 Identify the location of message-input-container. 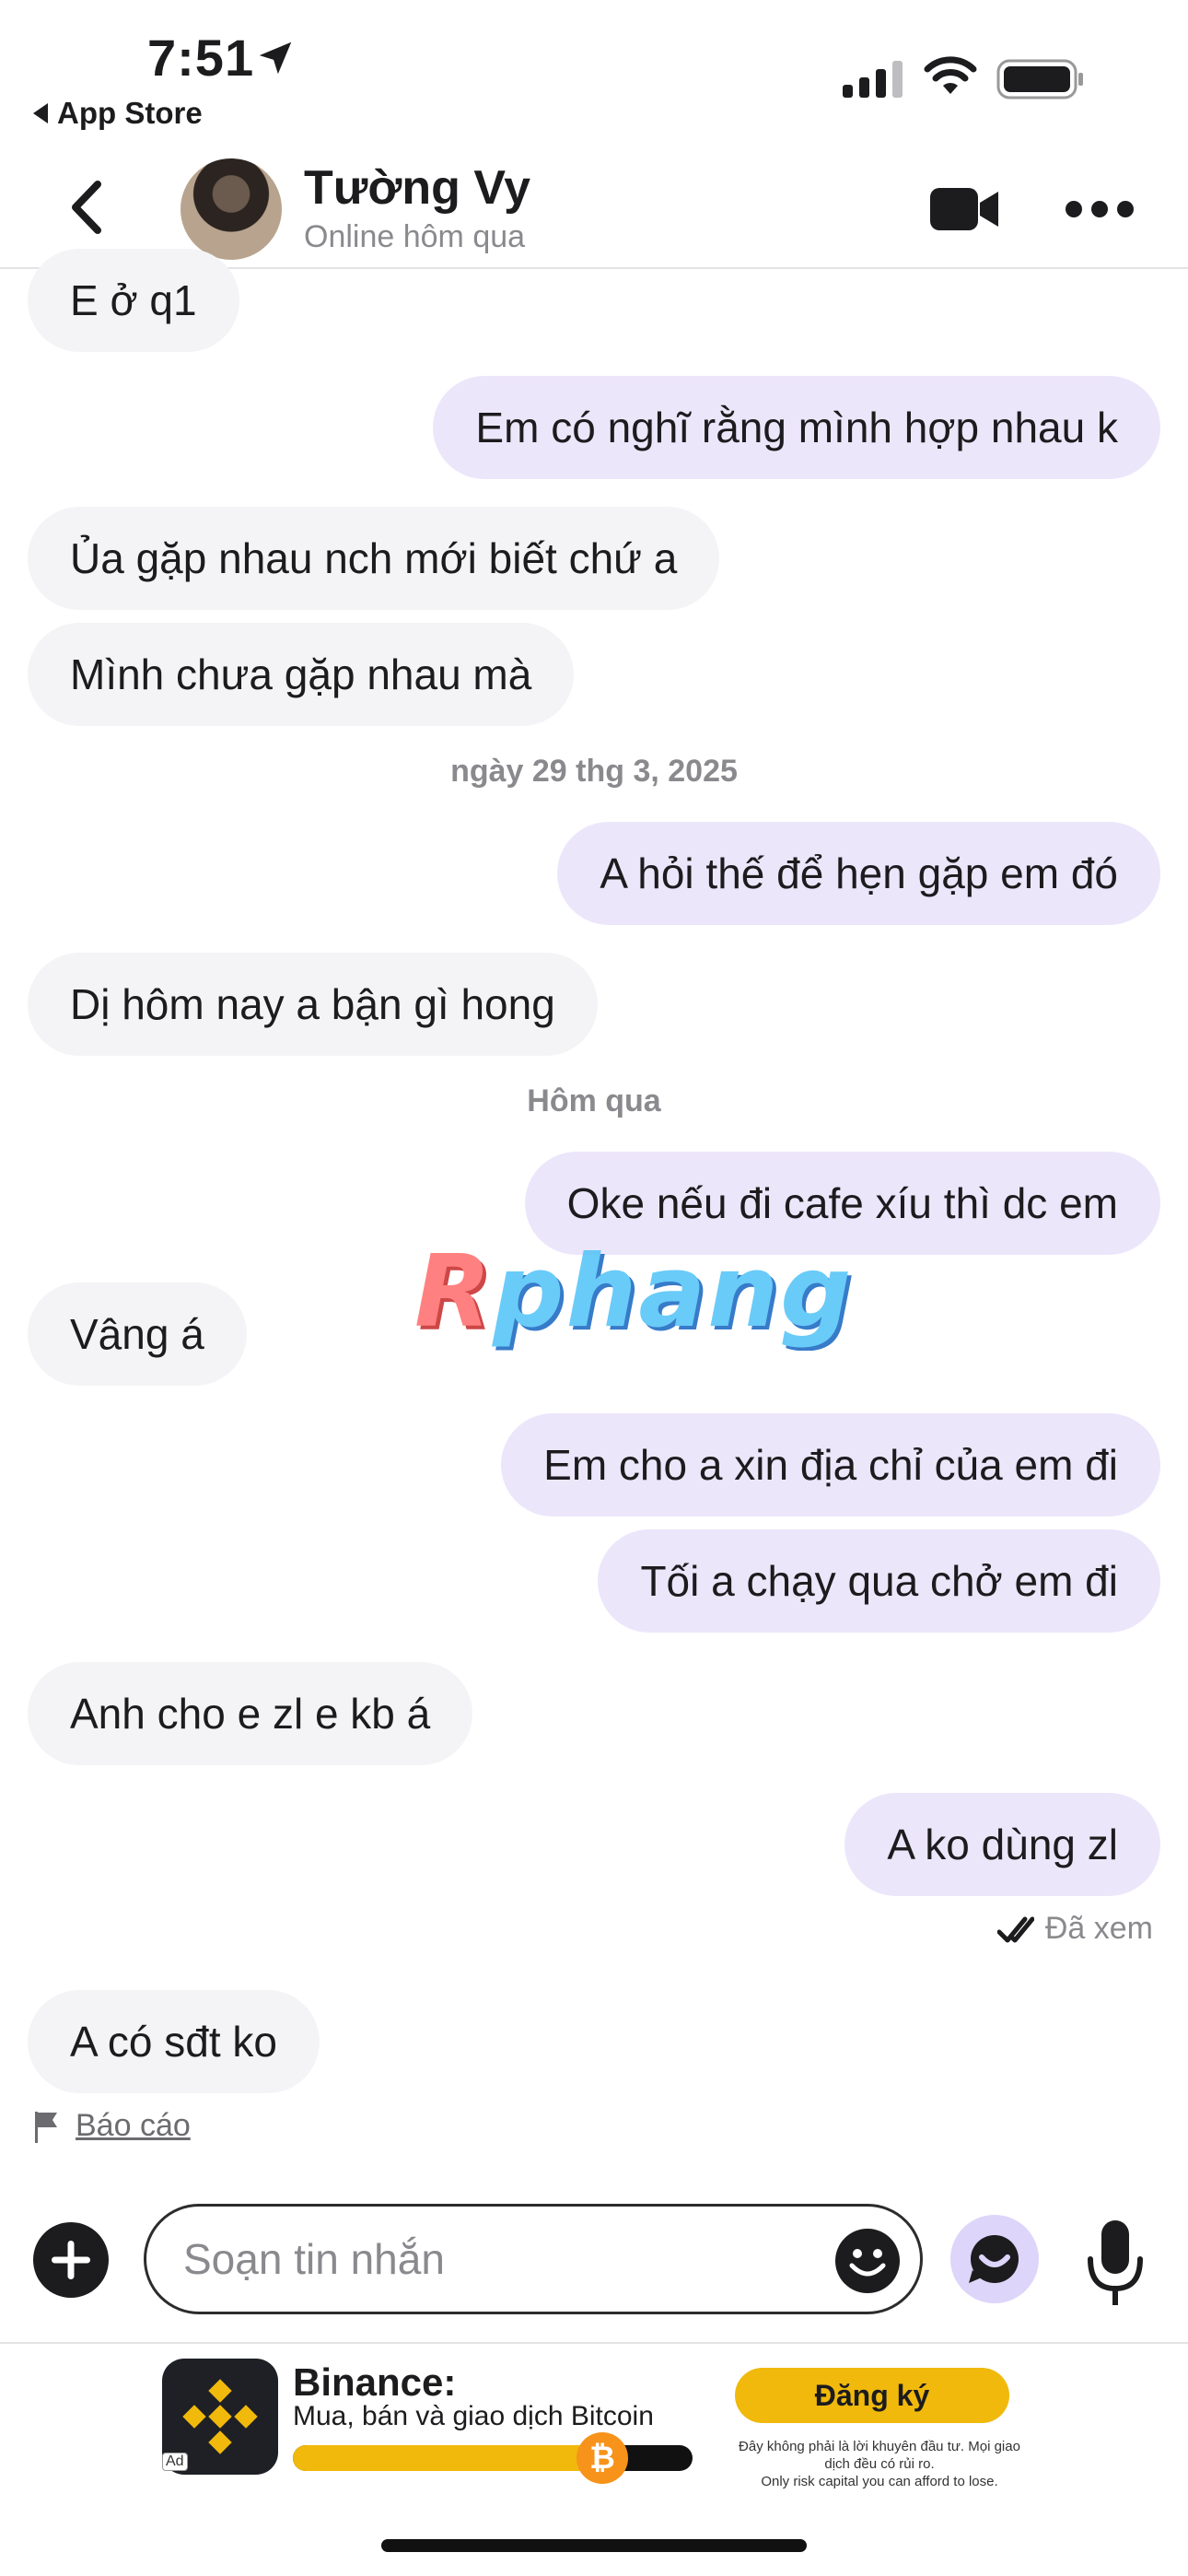
(533, 2259).